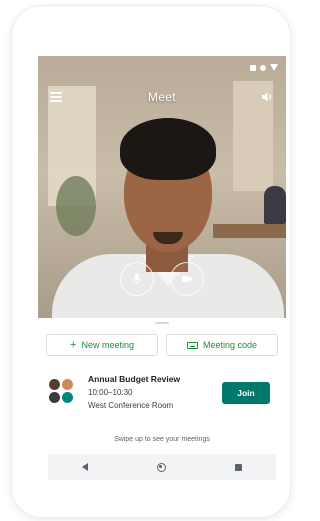 The width and height of the screenshot is (320, 521). I want to click on swipe-hint: Swipe up to see your meetings, so click(162, 439).